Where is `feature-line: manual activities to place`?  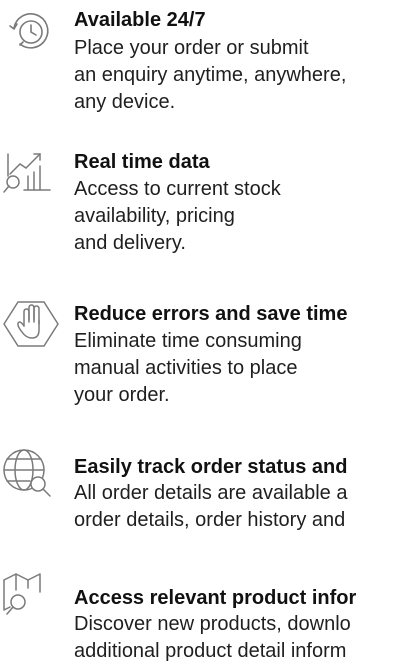
feature-line: manual activities to place is located at coordinates (186, 368).